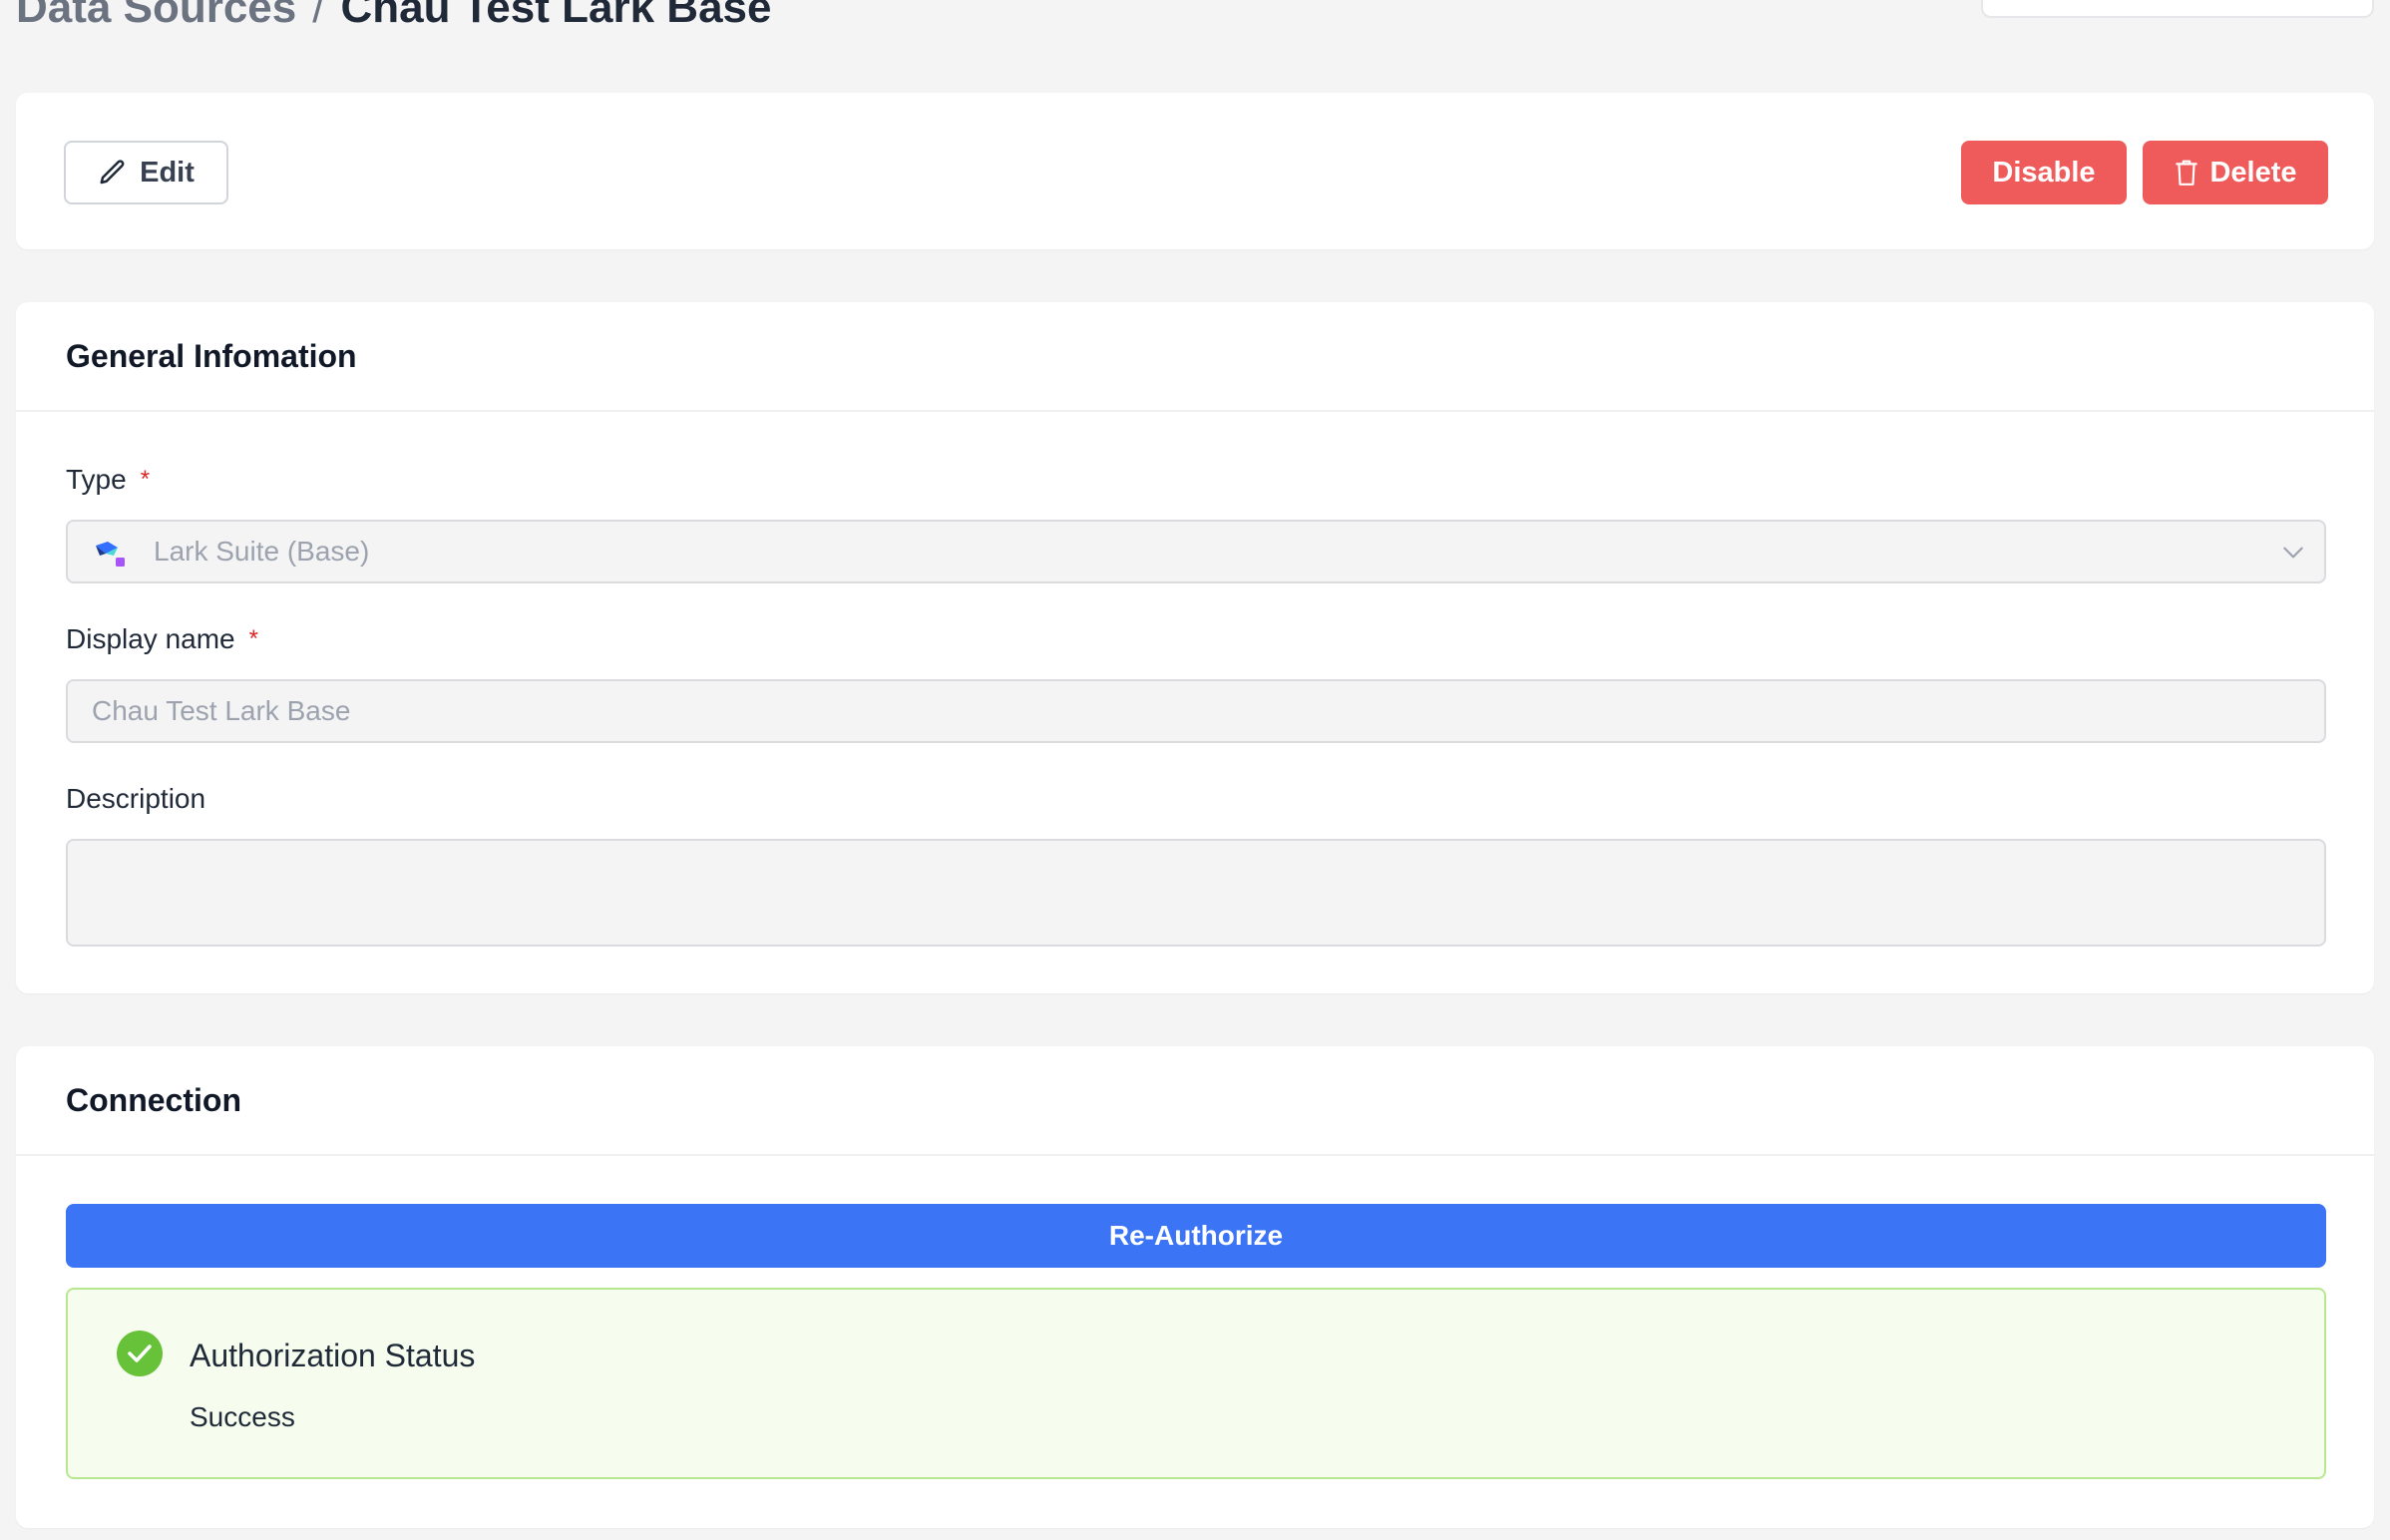  Describe the element at coordinates (1196, 551) in the screenshot. I see `type-select: Lark Suite (Base)` at that location.